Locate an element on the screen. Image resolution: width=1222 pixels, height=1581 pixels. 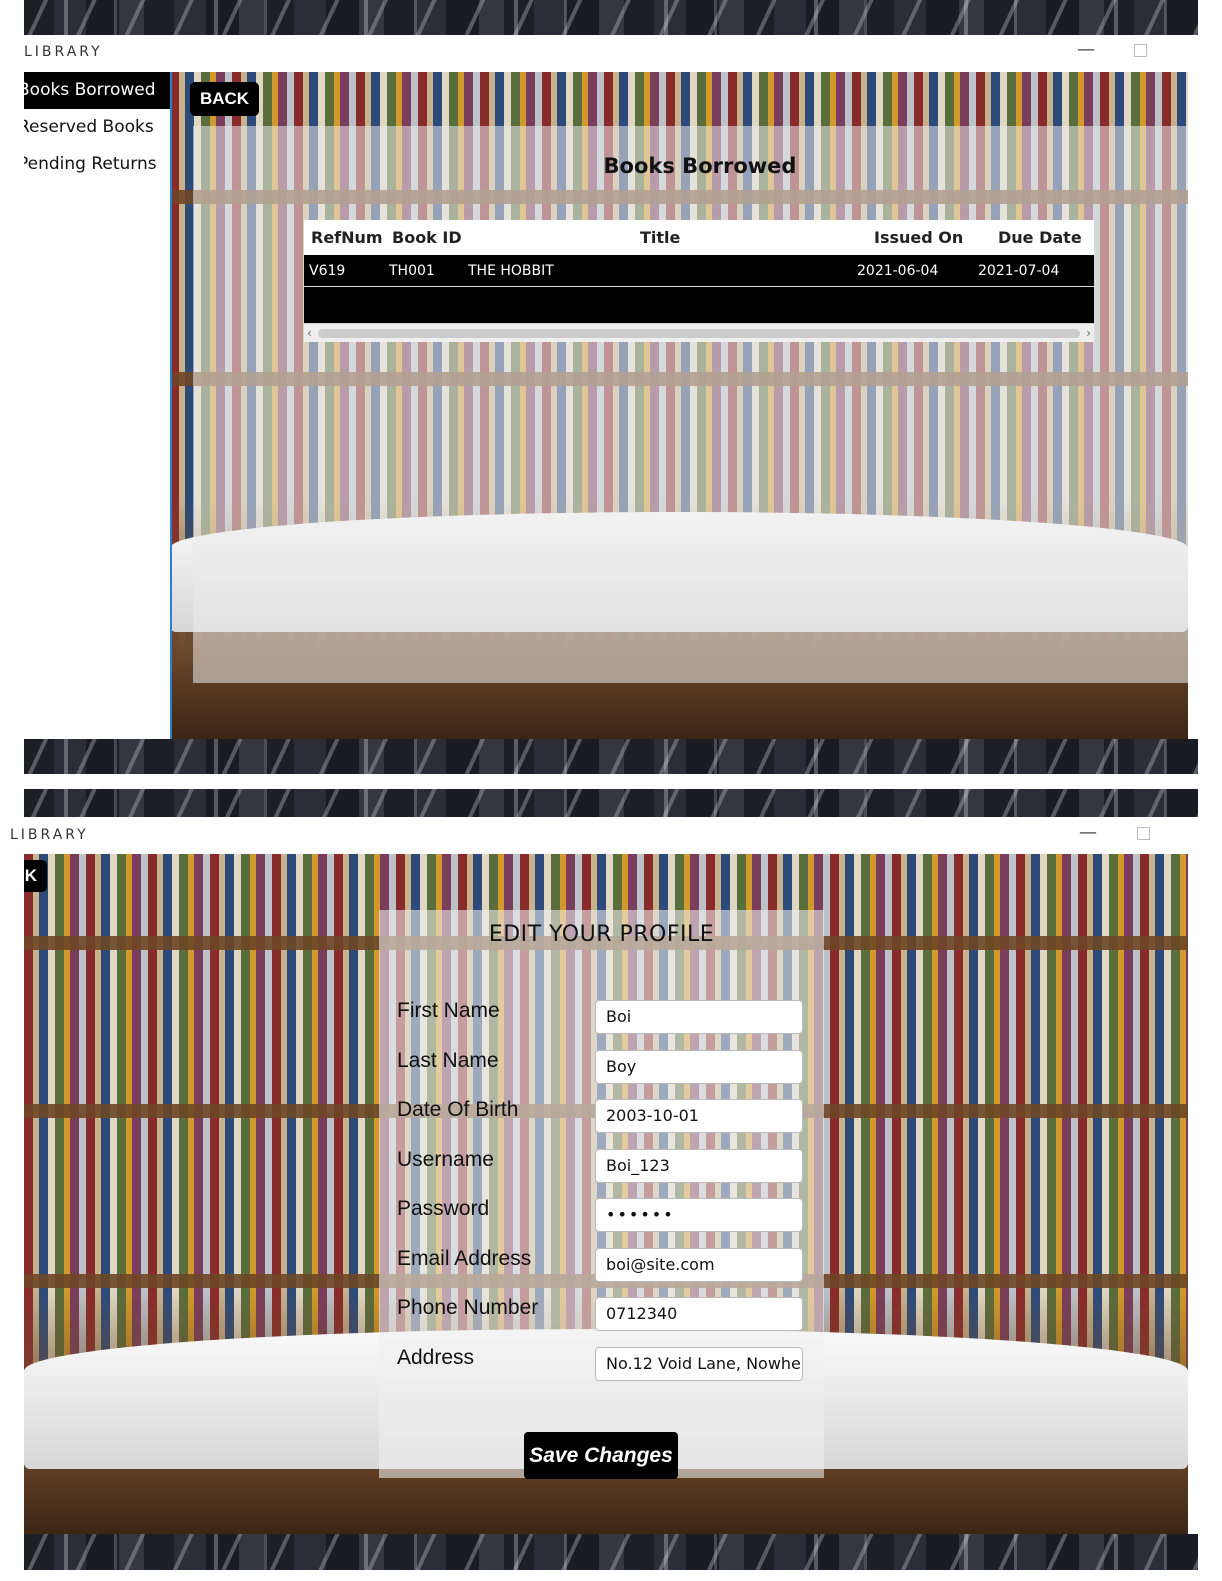
first-name-label: First Name is located at coordinates (448, 1010).